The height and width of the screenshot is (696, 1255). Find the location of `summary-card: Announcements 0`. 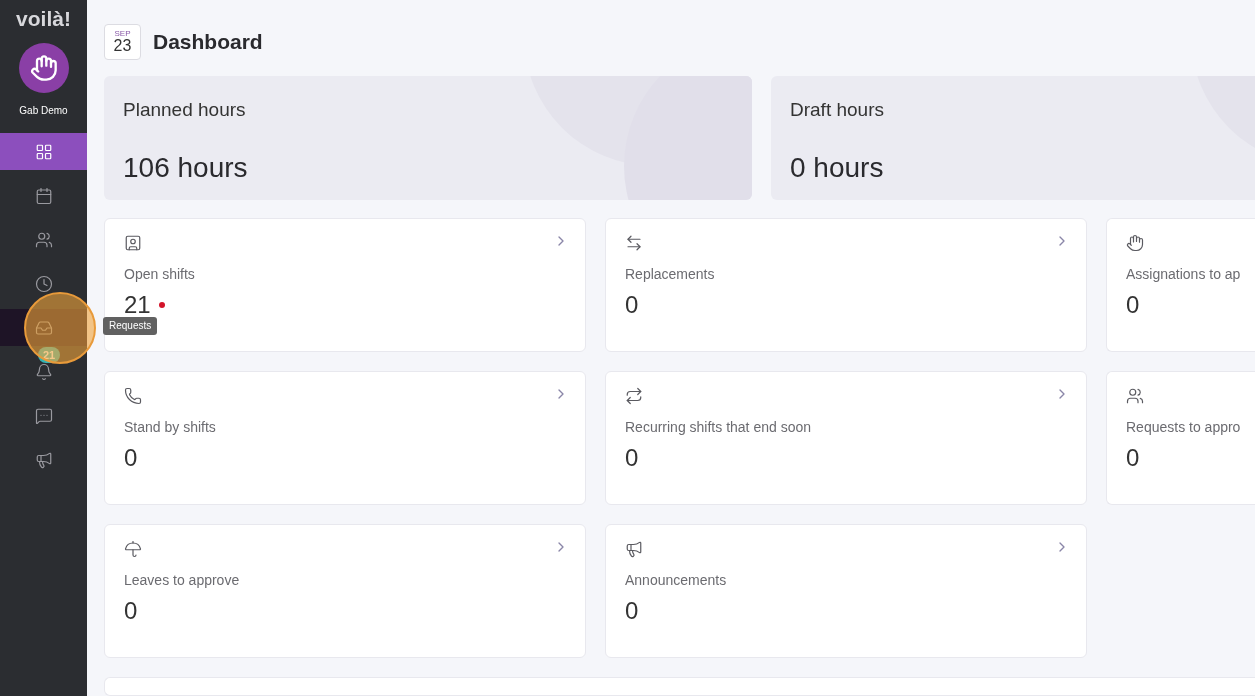

summary-card: Announcements 0 is located at coordinates (846, 591).